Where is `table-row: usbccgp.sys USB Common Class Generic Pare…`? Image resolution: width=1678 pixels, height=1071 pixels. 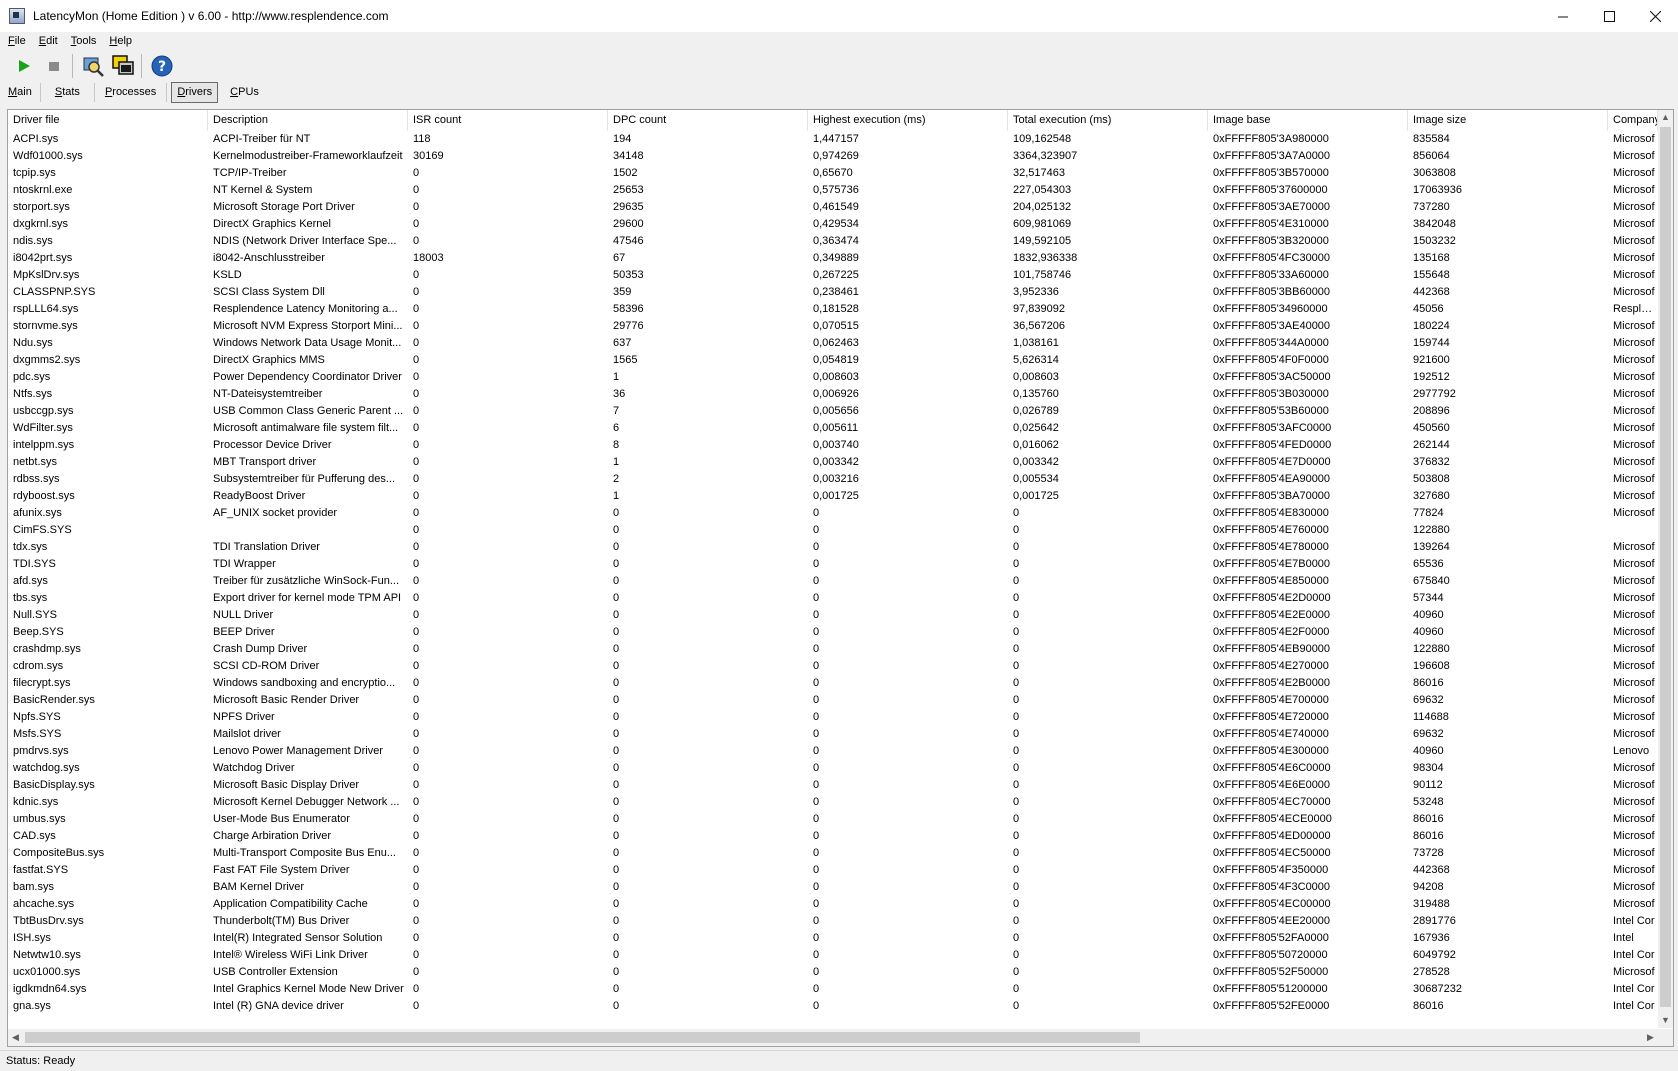 table-row: usbccgp.sys USB Common Class Generic Pare… is located at coordinates (833, 411).